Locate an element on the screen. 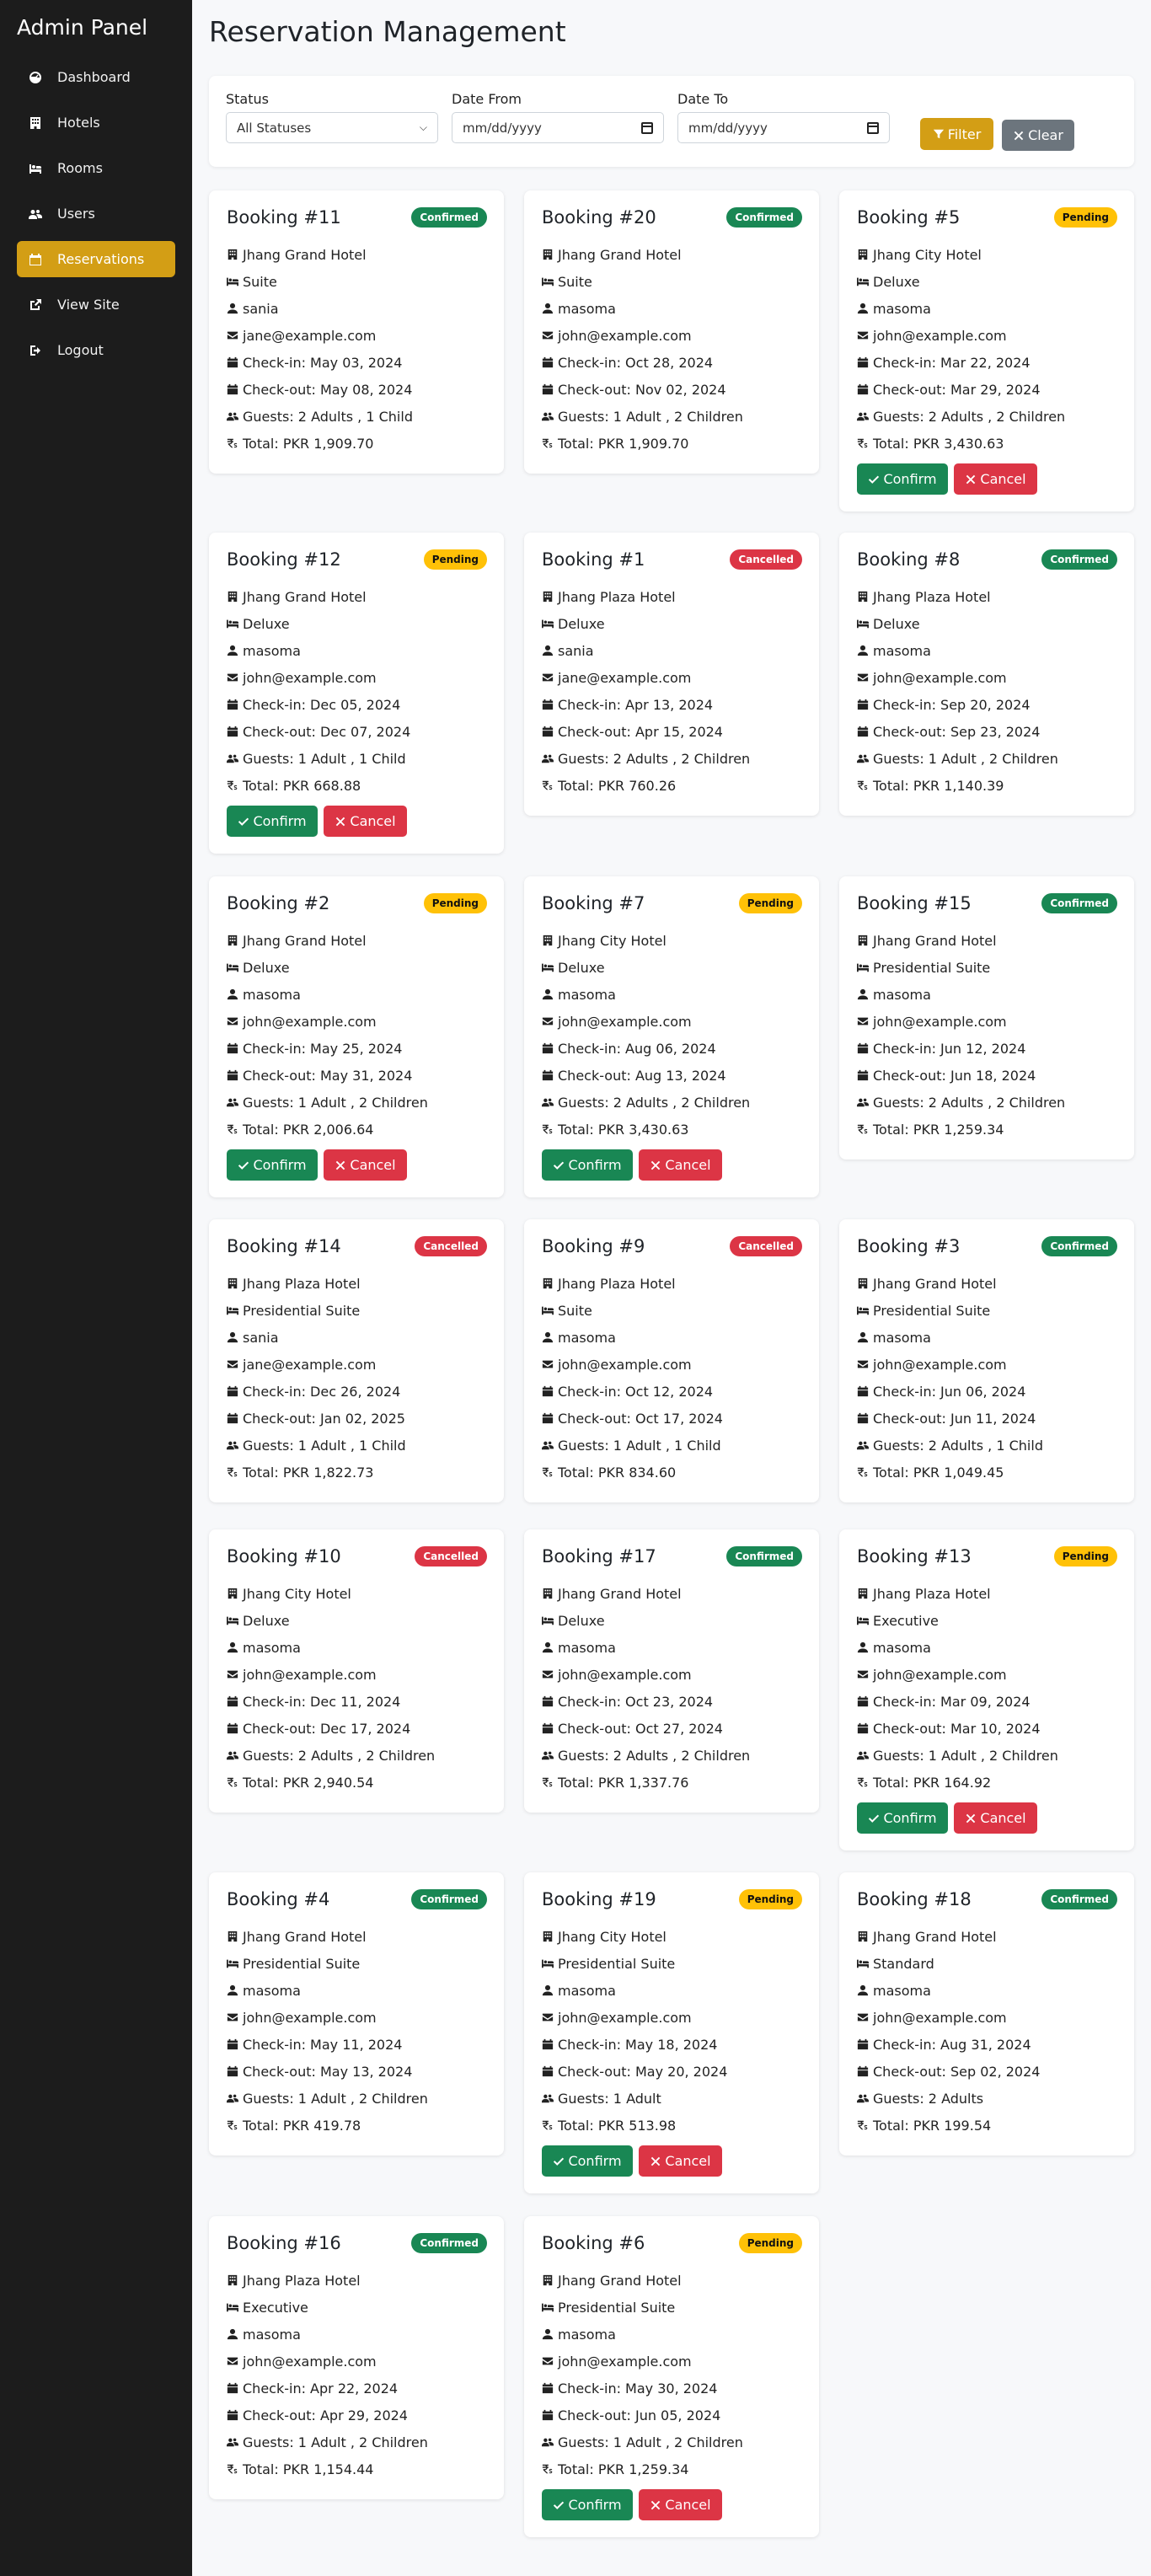 Image resolution: width=1151 pixels, height=2576 pixels. sidebar-item-label: Dashboard is located at coordinates (94, 77).